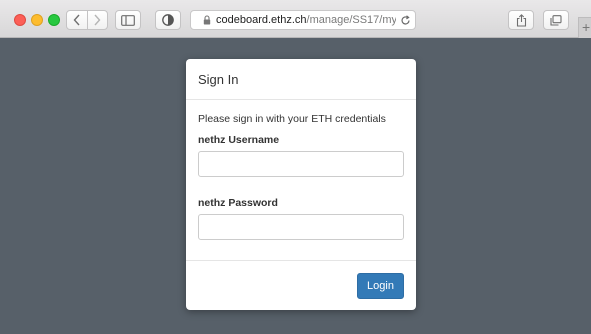  Describe the element at coordinates (54, 20) in the screenshot. I see `zoom-window-button` at that location.